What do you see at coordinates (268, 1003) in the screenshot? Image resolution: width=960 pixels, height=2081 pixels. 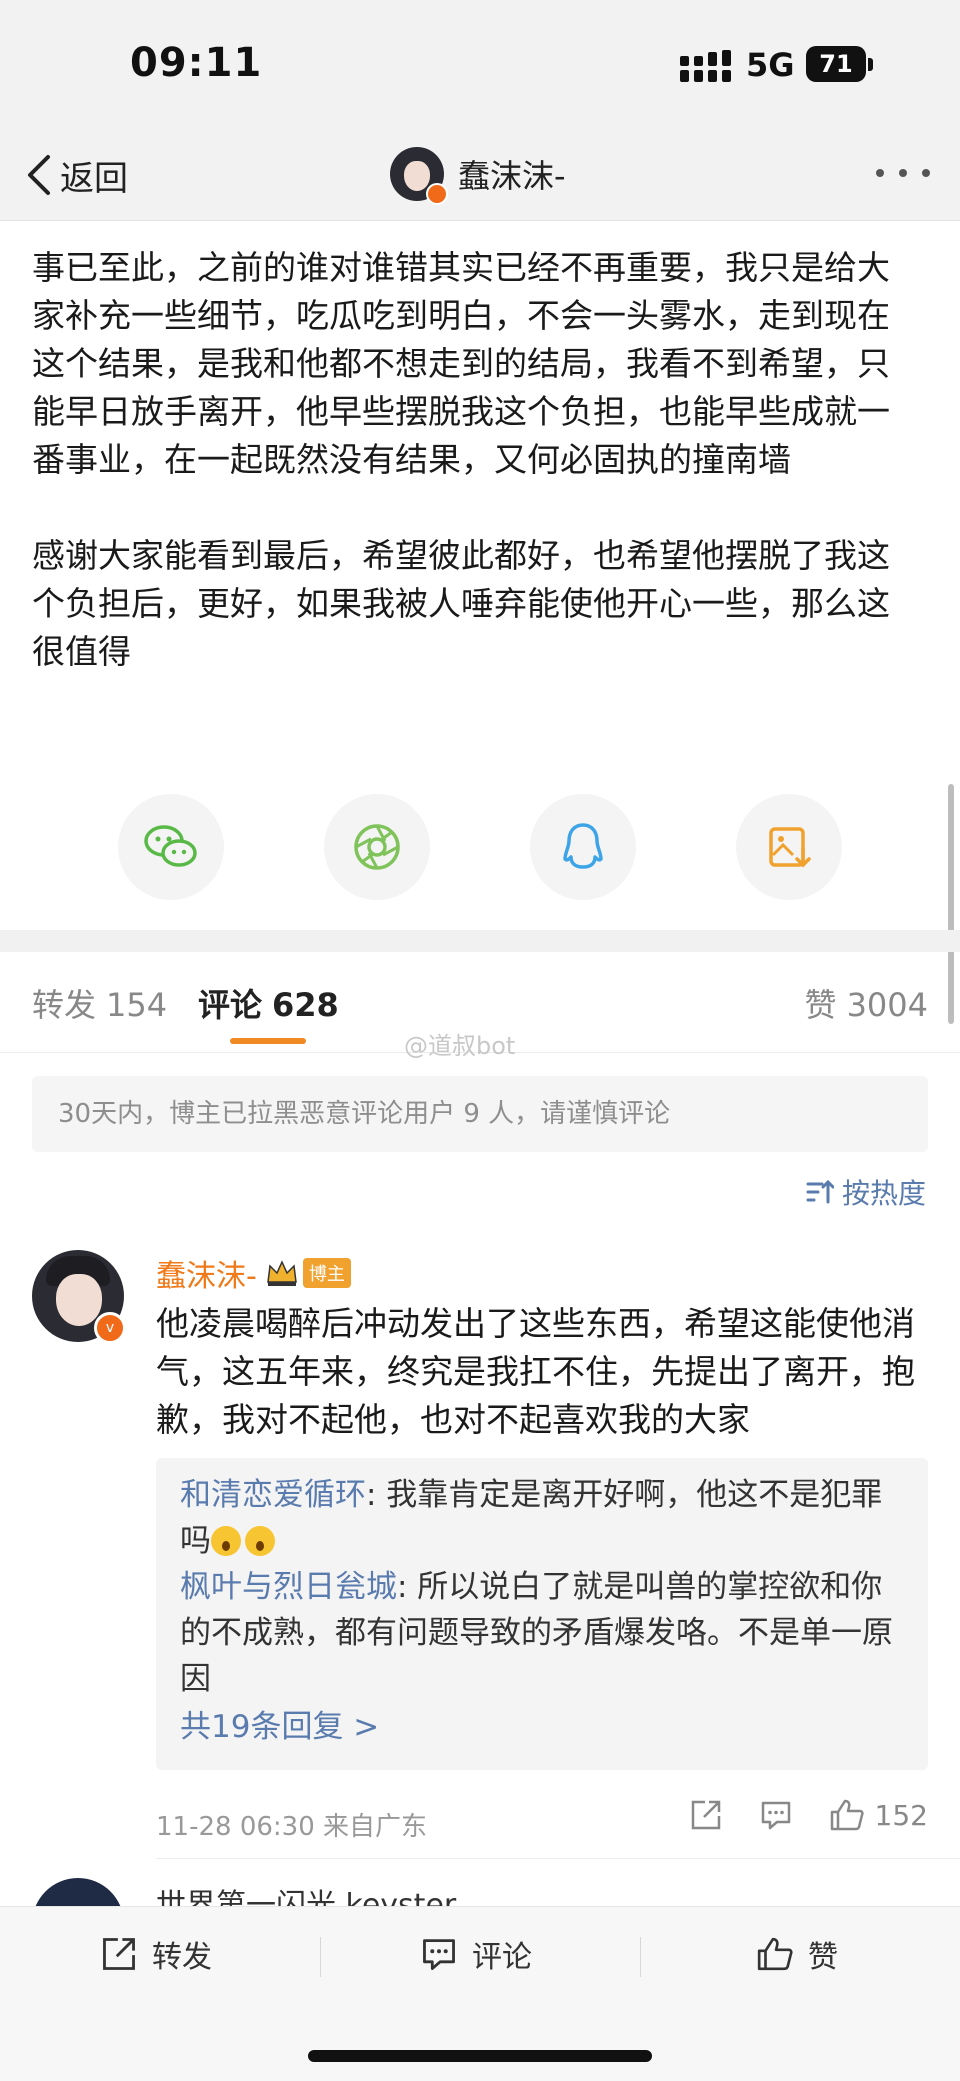 I see `tab-comment: 评论 628` at bounding box center [268, 1003].